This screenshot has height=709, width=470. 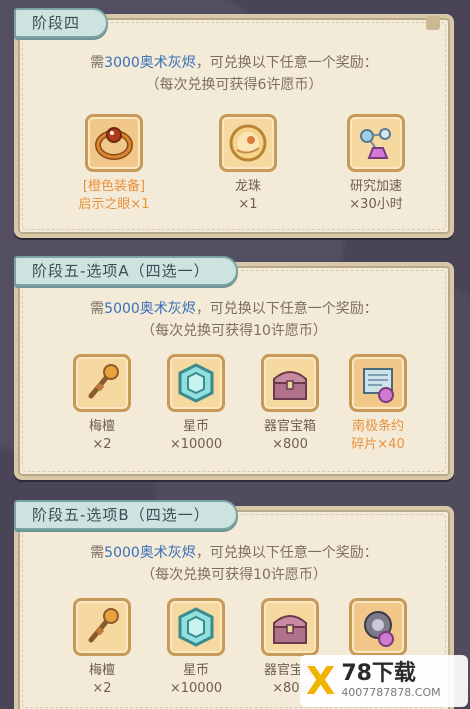 I want to click on item-name: 南极条约, so click(x=377, y=426).